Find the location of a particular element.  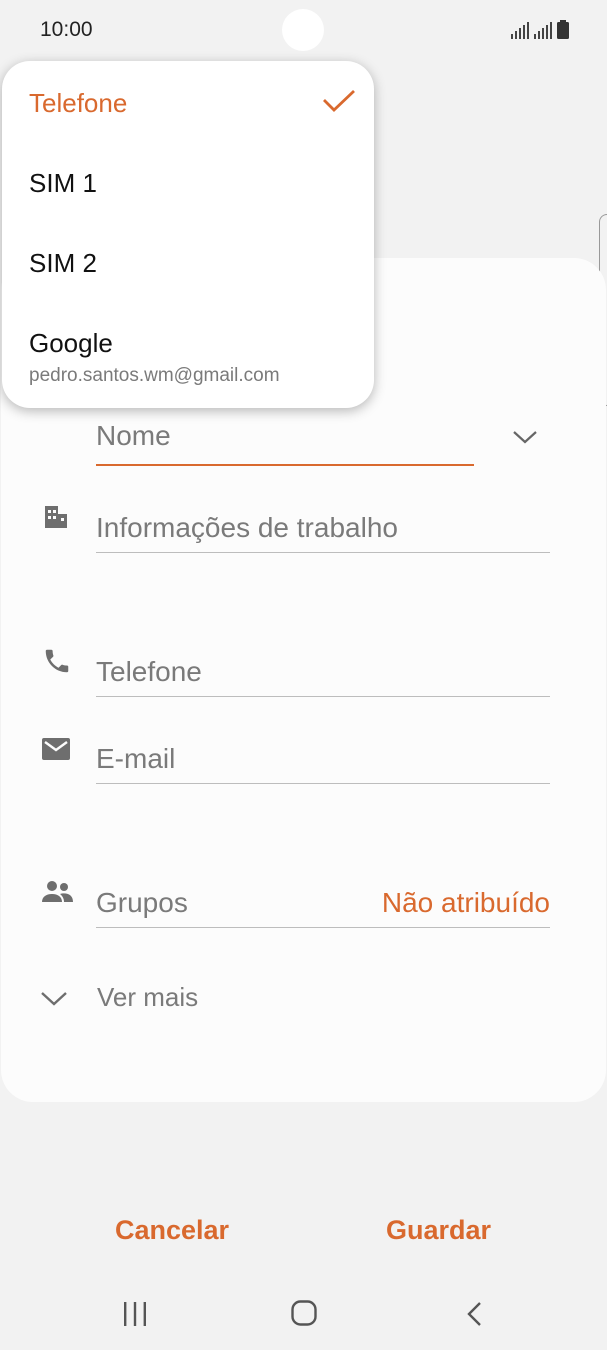

groups-icon is located at coordinates (57, 891).